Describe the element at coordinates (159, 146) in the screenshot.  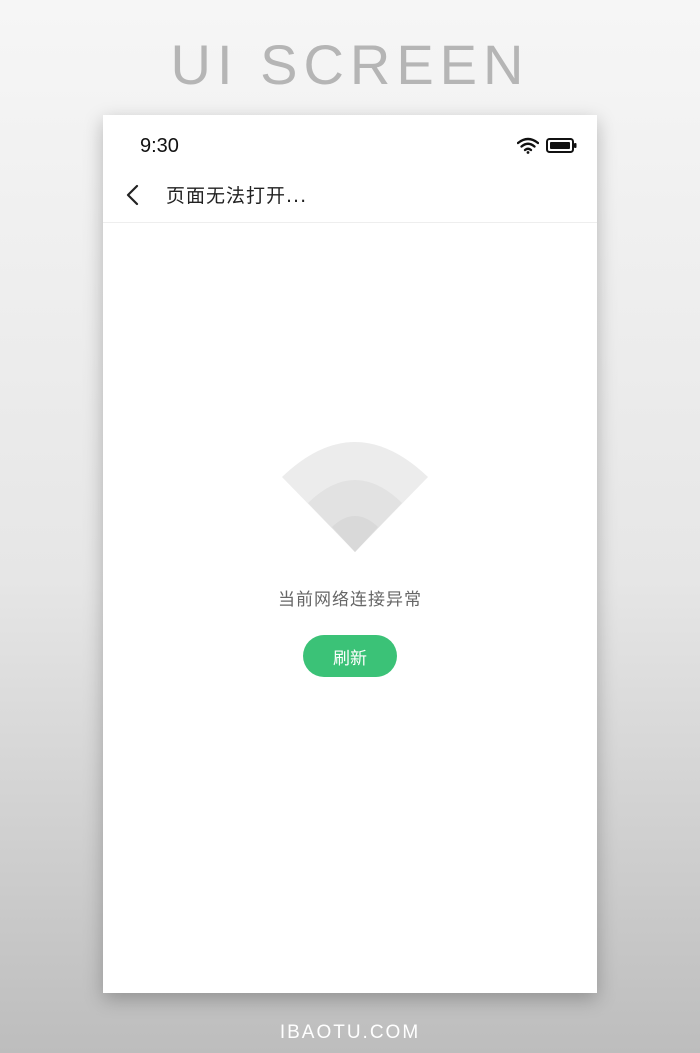
I see `status-time: 9:30` at that location.